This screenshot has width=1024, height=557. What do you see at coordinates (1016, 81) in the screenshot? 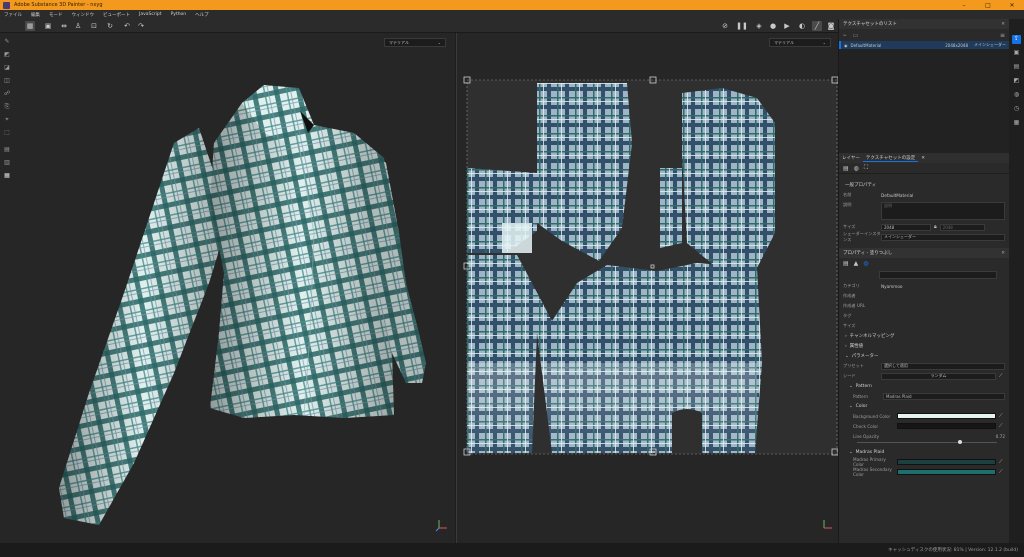
I see `display-settings-icon: ◩` at bounding box center [1016, 81].